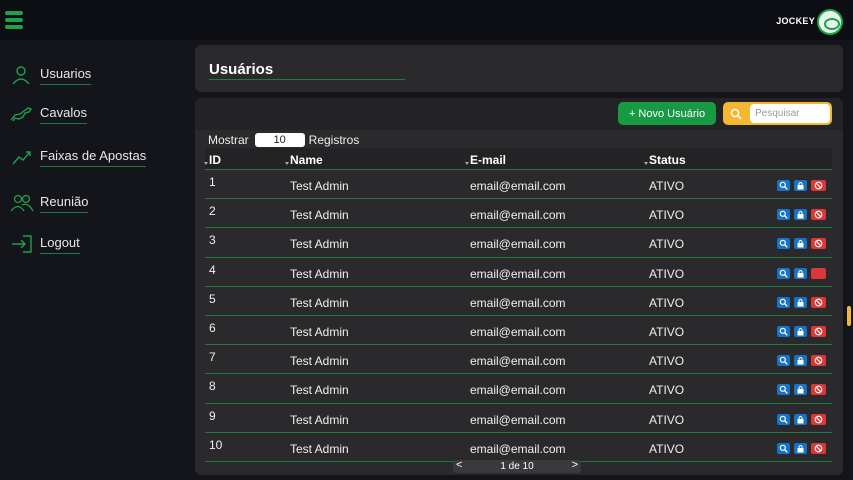 This screenshot has width=853, height=480. I want to click on column-header-status: Status, so click(665, 160).